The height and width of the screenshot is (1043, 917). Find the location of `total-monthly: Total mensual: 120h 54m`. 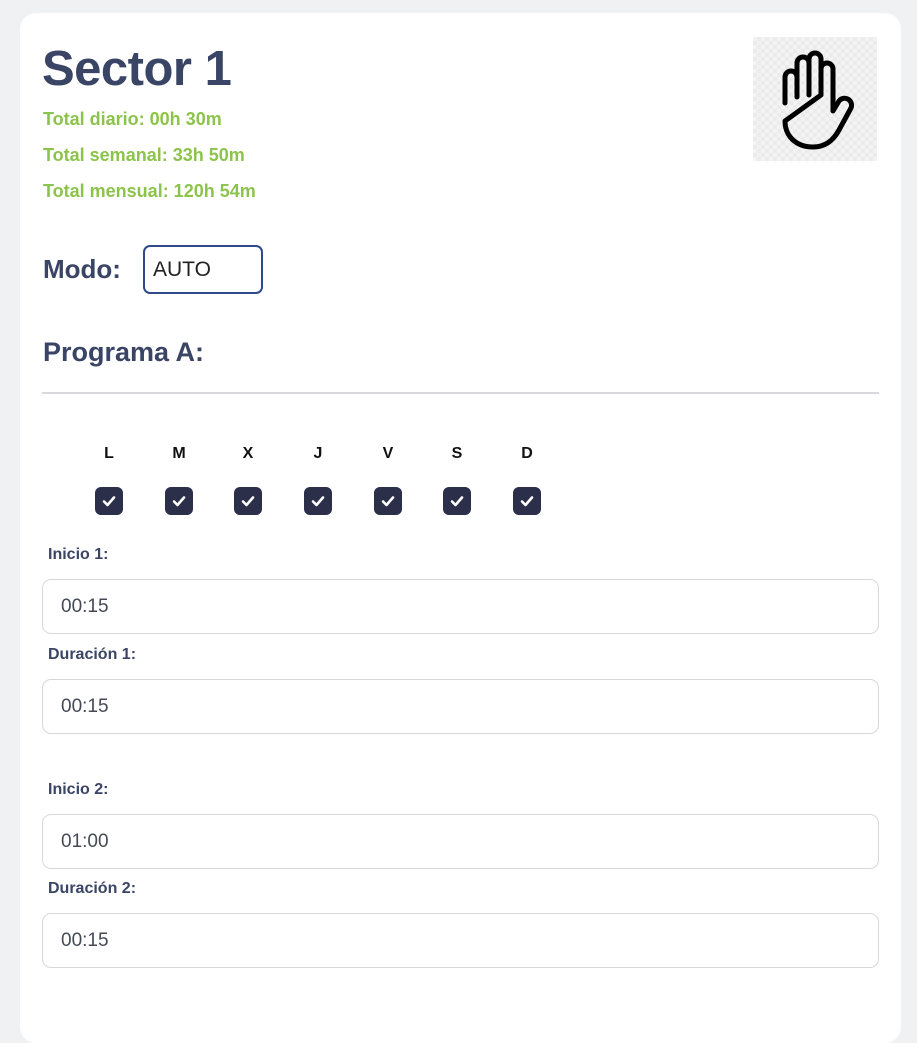

total-monthly: Total mensual: 120h 54m is located at coordinates (149, 191).